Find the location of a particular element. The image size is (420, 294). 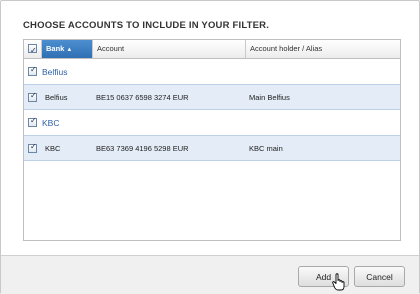

cell-account: BE15 0637 6598 3274 EUR is located at coordinates (142, 97).